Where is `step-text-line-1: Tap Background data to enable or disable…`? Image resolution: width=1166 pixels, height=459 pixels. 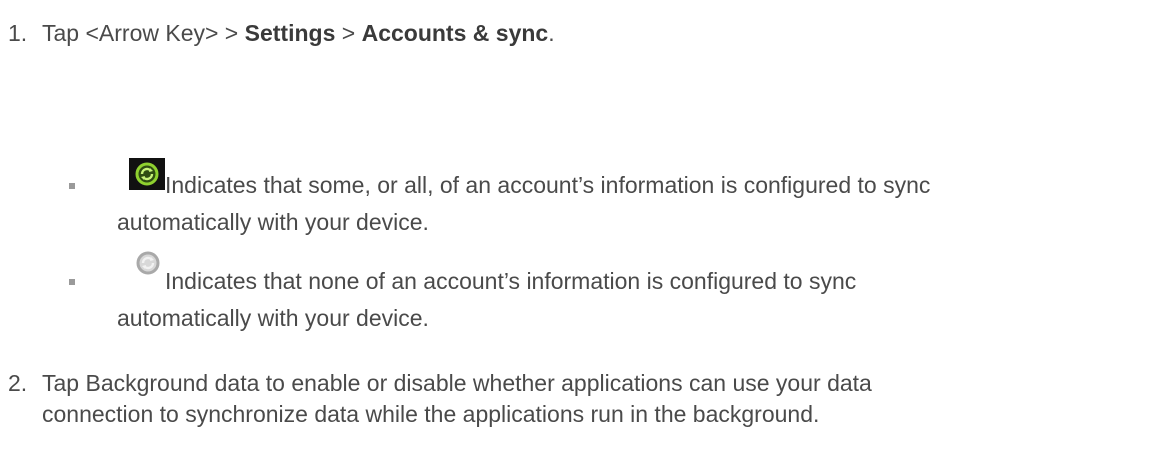 step-text-line-1: Tap Background data to enable or disable… is located at coordinates (457, 383).